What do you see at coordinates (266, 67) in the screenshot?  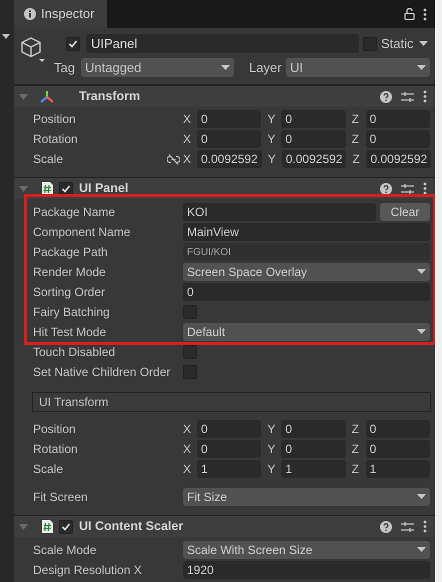 I see `layer-label: Layer` at bounding box center [266, 67].